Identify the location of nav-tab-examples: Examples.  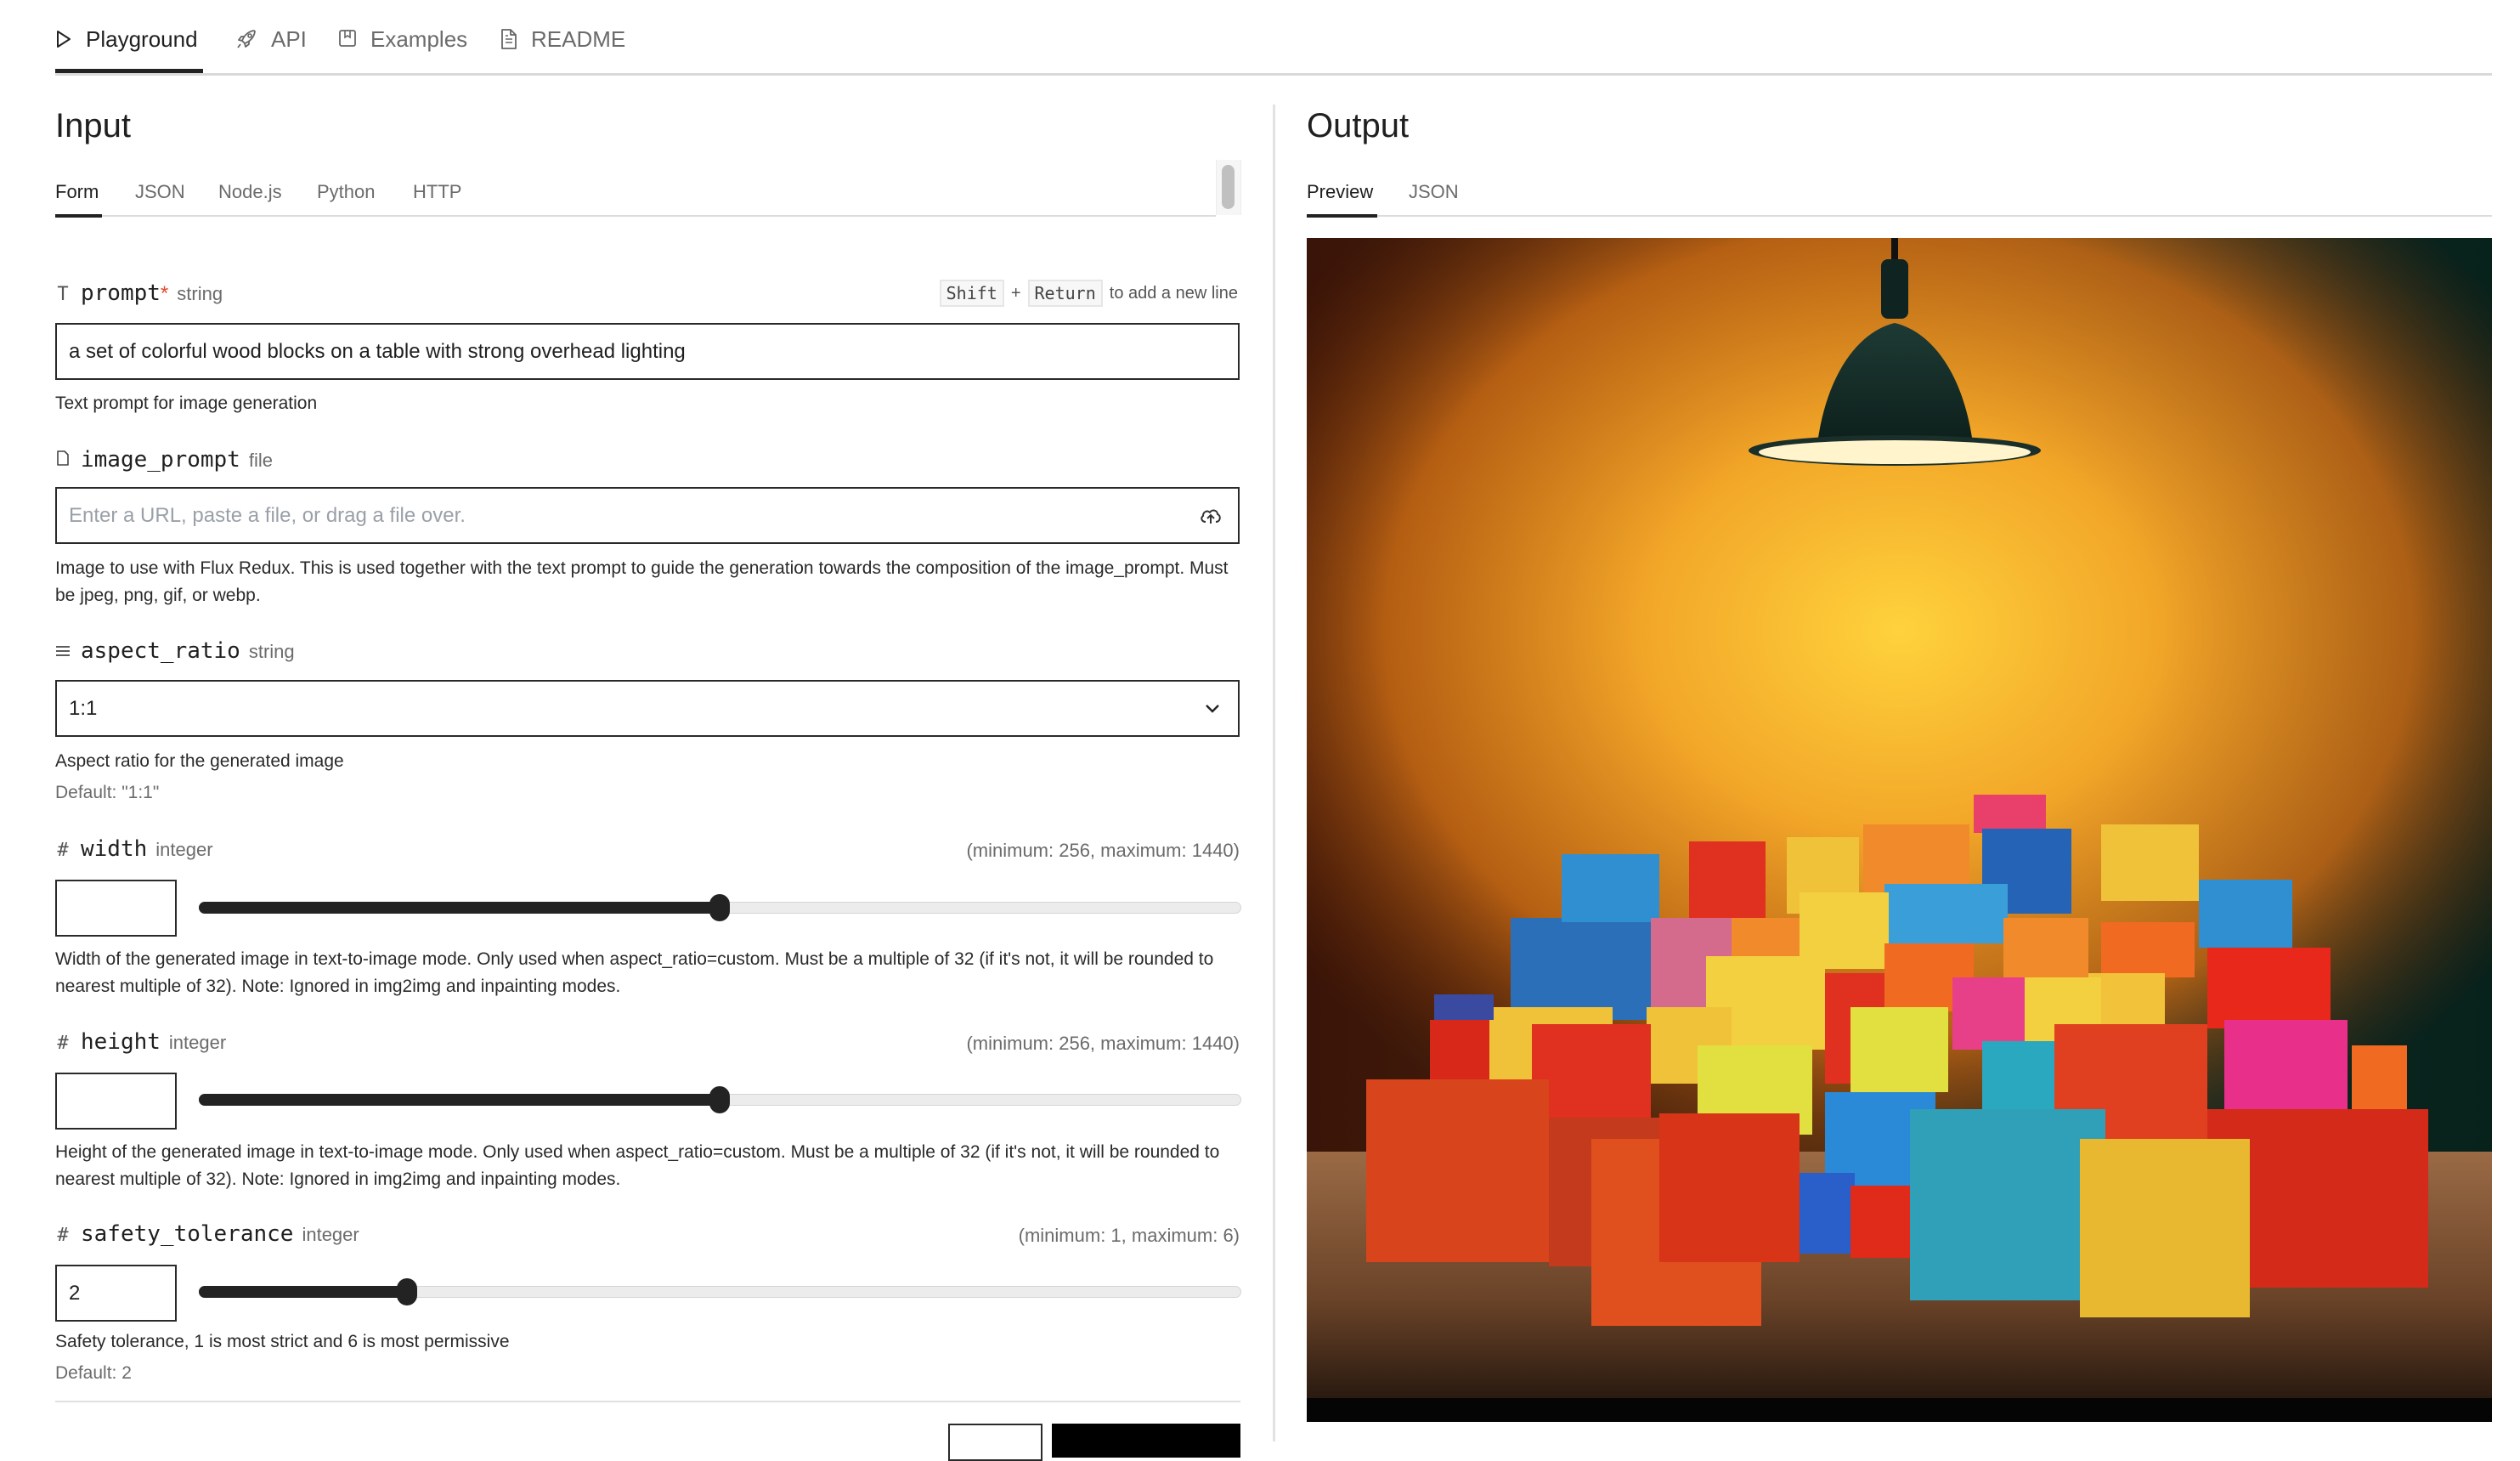
(403, 39).